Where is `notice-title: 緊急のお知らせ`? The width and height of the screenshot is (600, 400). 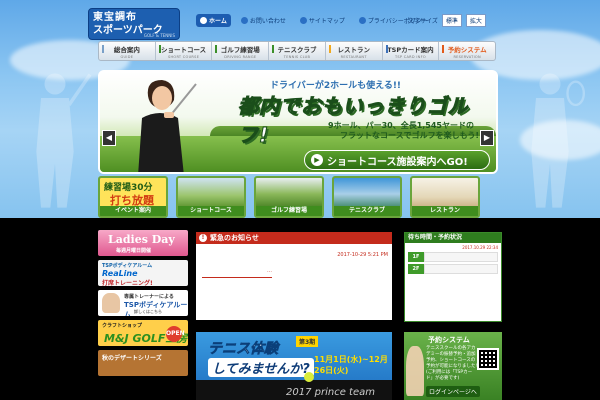
notice-title: 緊急のお知らせ is located at coordinates (234, 238).